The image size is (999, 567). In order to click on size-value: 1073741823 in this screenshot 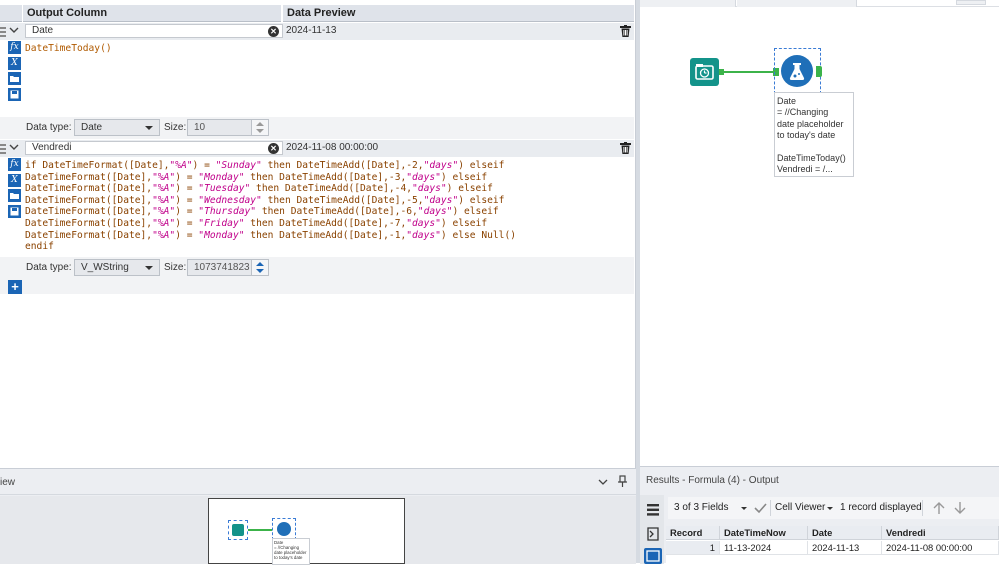, I will do `click(222, 267)`.